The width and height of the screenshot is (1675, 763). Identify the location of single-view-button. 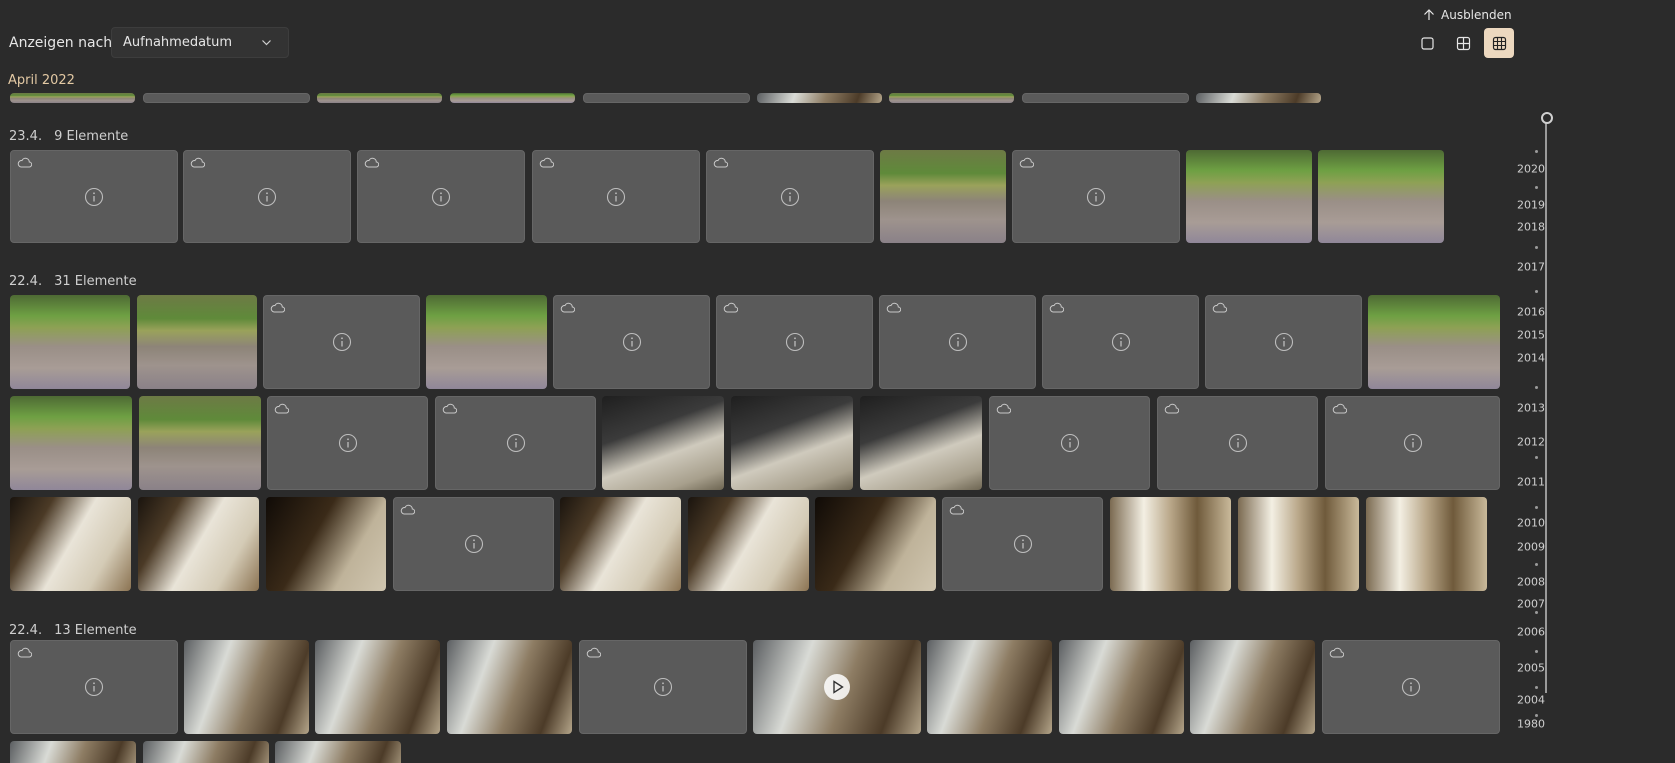
(1427, 43).